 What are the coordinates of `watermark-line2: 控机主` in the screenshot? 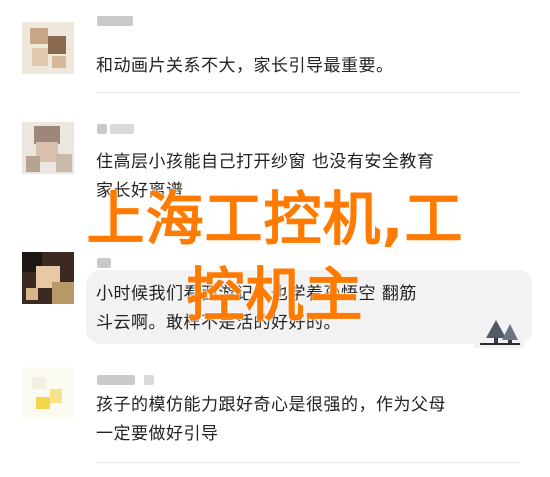 It's located at (275, 295).